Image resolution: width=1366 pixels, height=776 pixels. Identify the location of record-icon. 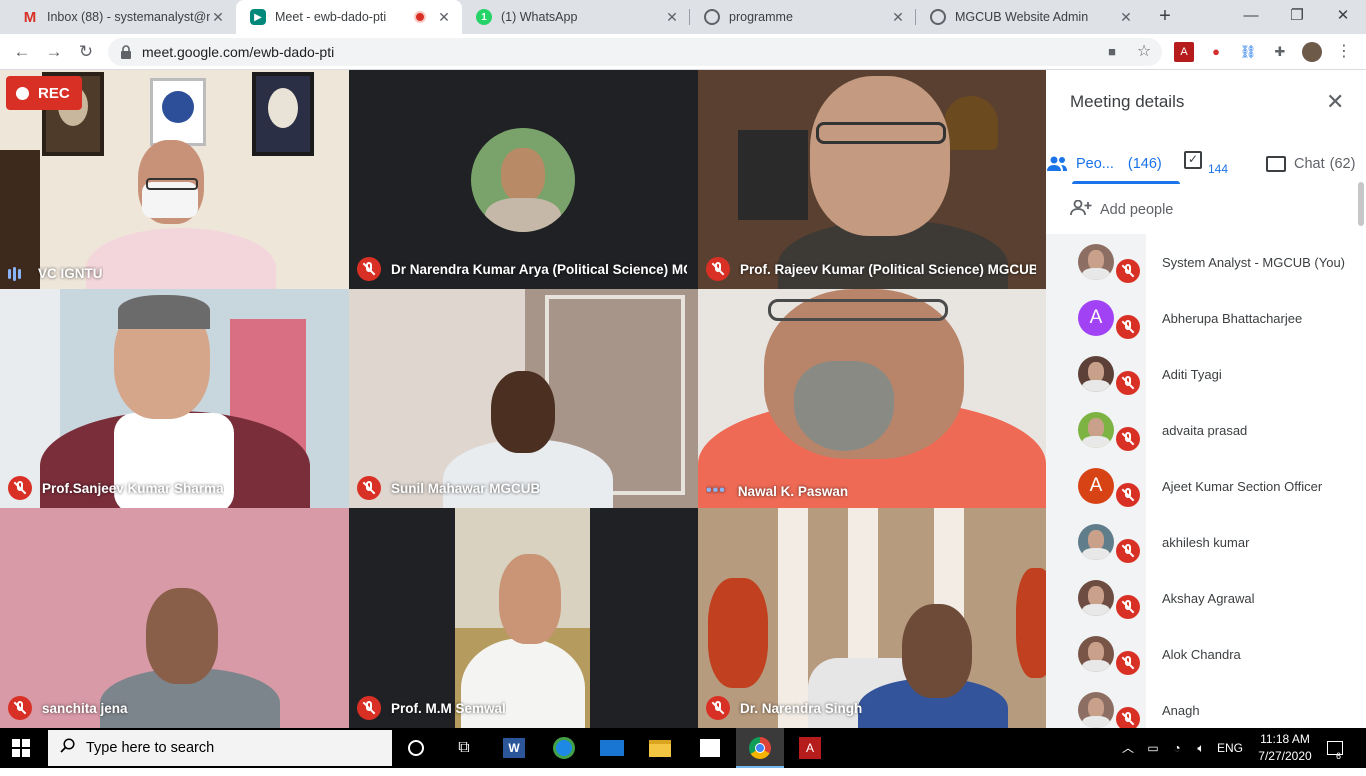
(22, 93).